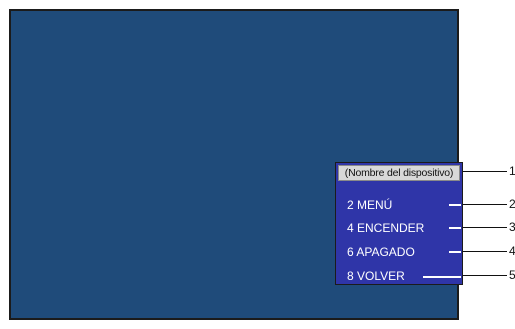 Image resolution: width=515 pixels, height=329 pixels. What do you see at coordinates (512, 171) in the screenshot?
I see `callout-number-1: 1` at bounding box center [512, 171].